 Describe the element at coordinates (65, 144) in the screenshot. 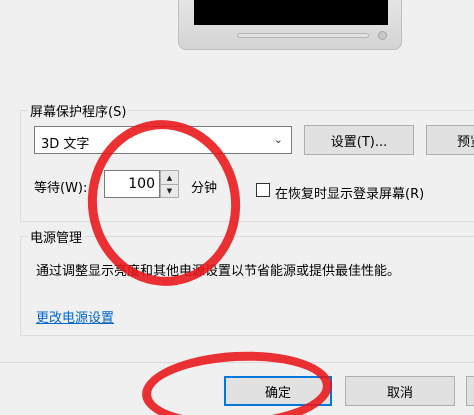

I see `screensaver-select-value: 3D 文字` at that location.